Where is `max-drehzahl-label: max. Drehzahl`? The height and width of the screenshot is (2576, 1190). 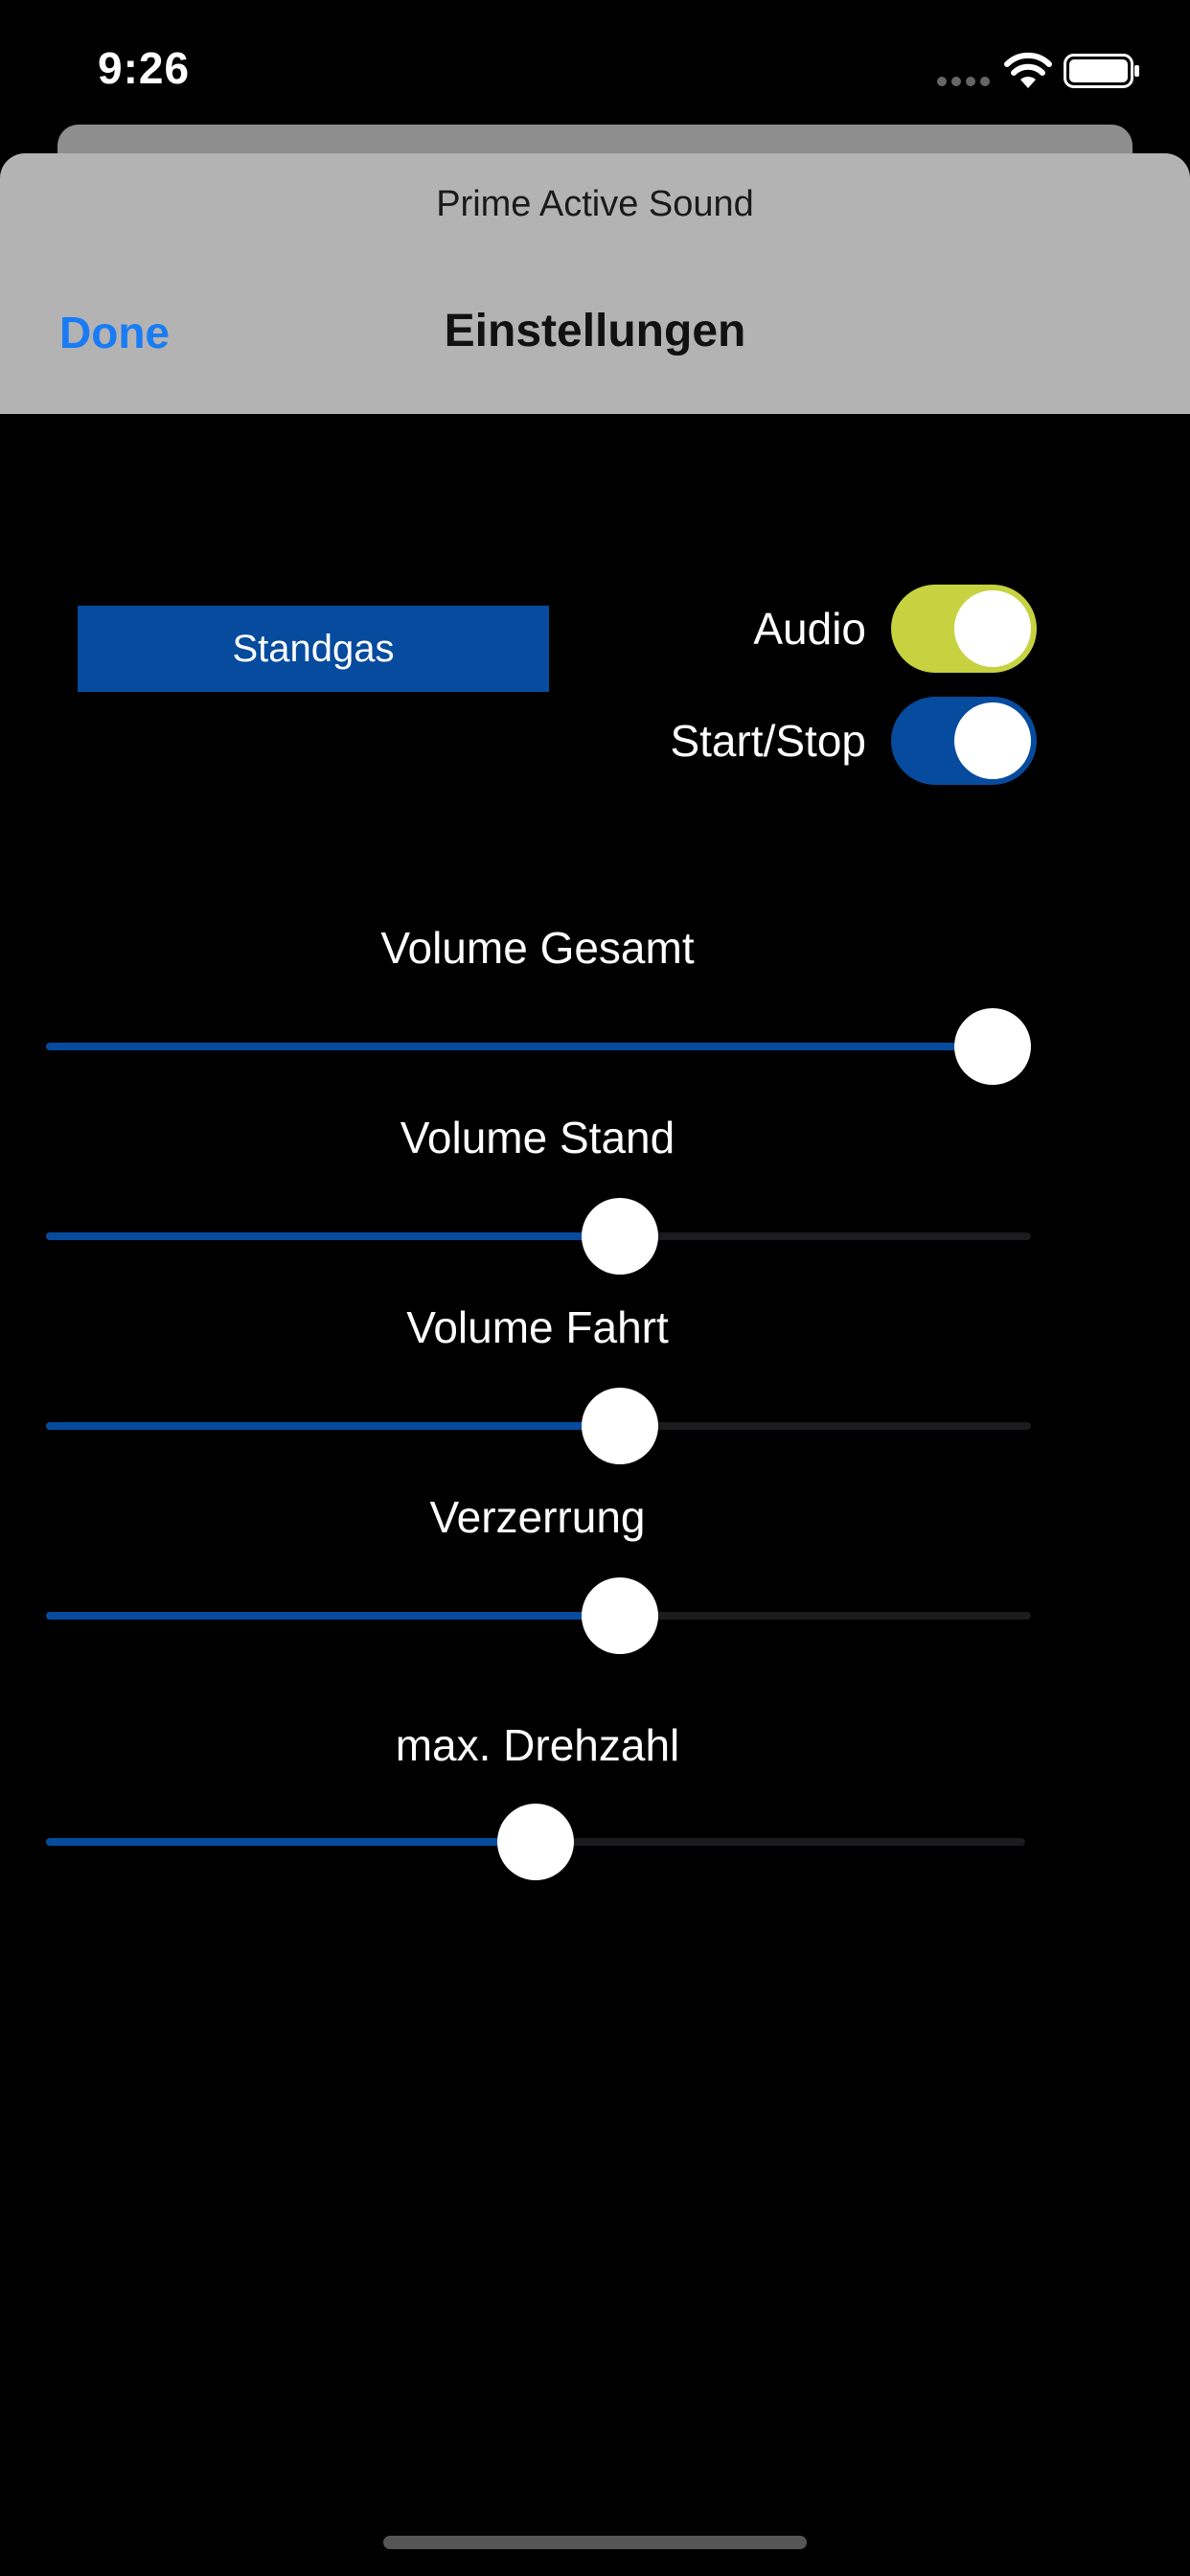
max-drehzahl-label: max. Drehzahl is located at coordinates (538, 1745).